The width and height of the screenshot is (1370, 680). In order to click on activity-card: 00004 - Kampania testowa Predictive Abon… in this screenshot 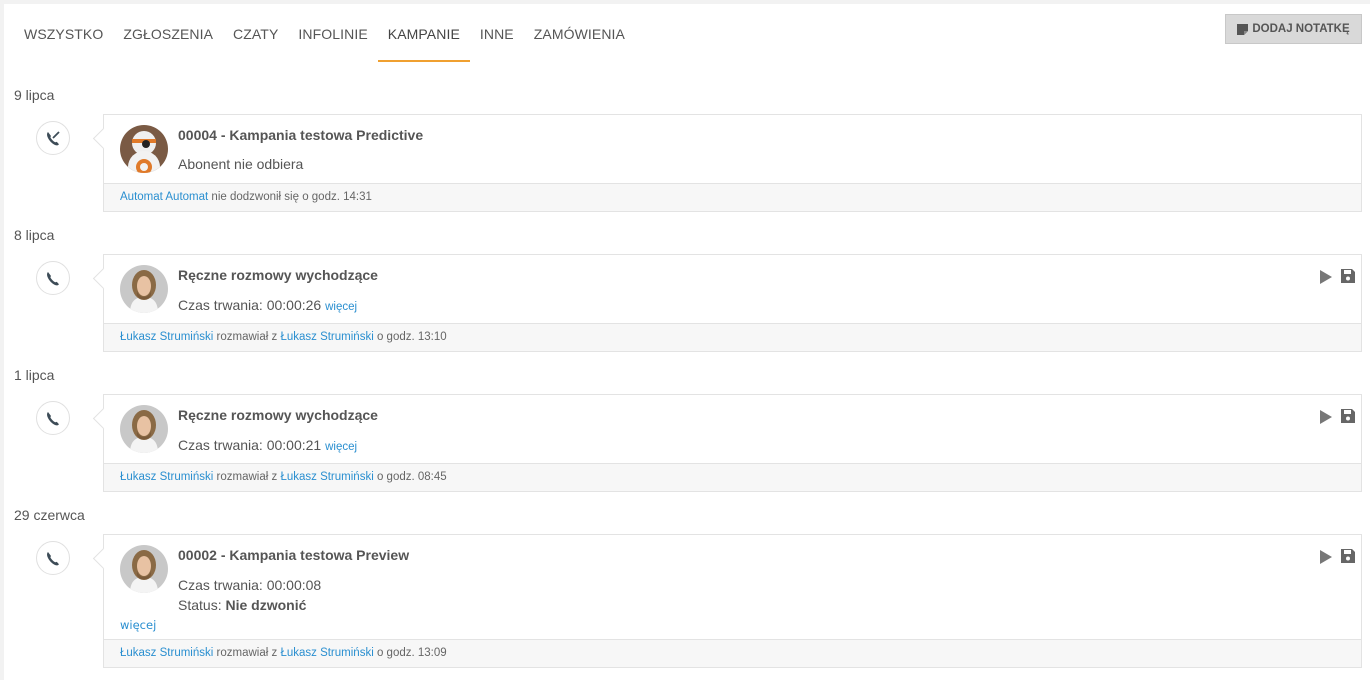, I will do `click(727, 163)`.